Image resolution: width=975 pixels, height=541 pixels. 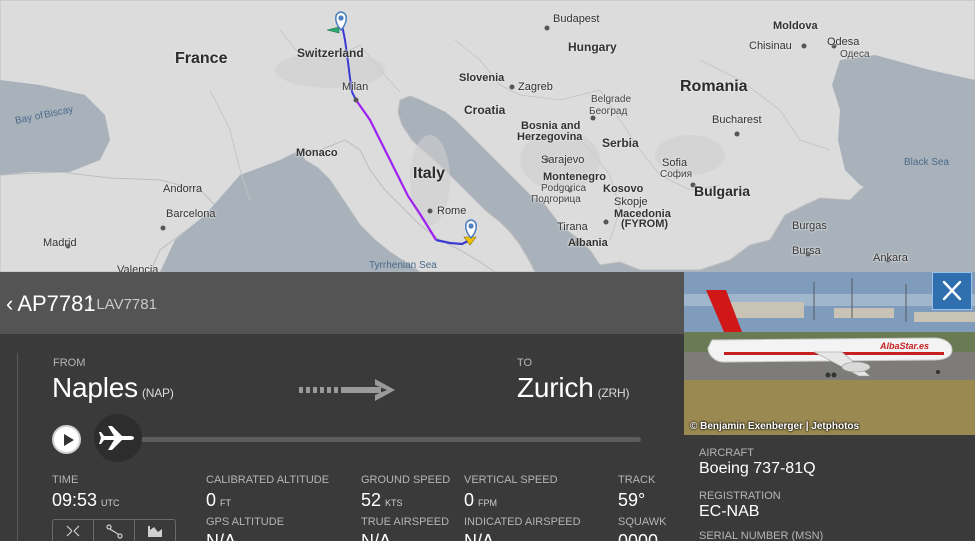 What do you see at coordinates (774, 426) in the screenshot?
I see `photo-credit: © Benjamin Exenberger | Jetphotos` at bounding box center [774, 426].